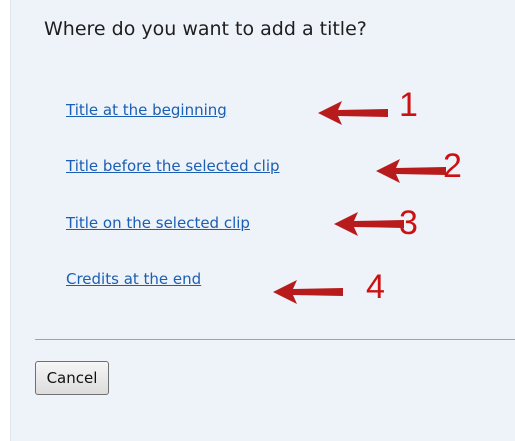 The width and height of the screenshot is (515, 441). I want to click on annotation-number: 3, so click(408, 223).